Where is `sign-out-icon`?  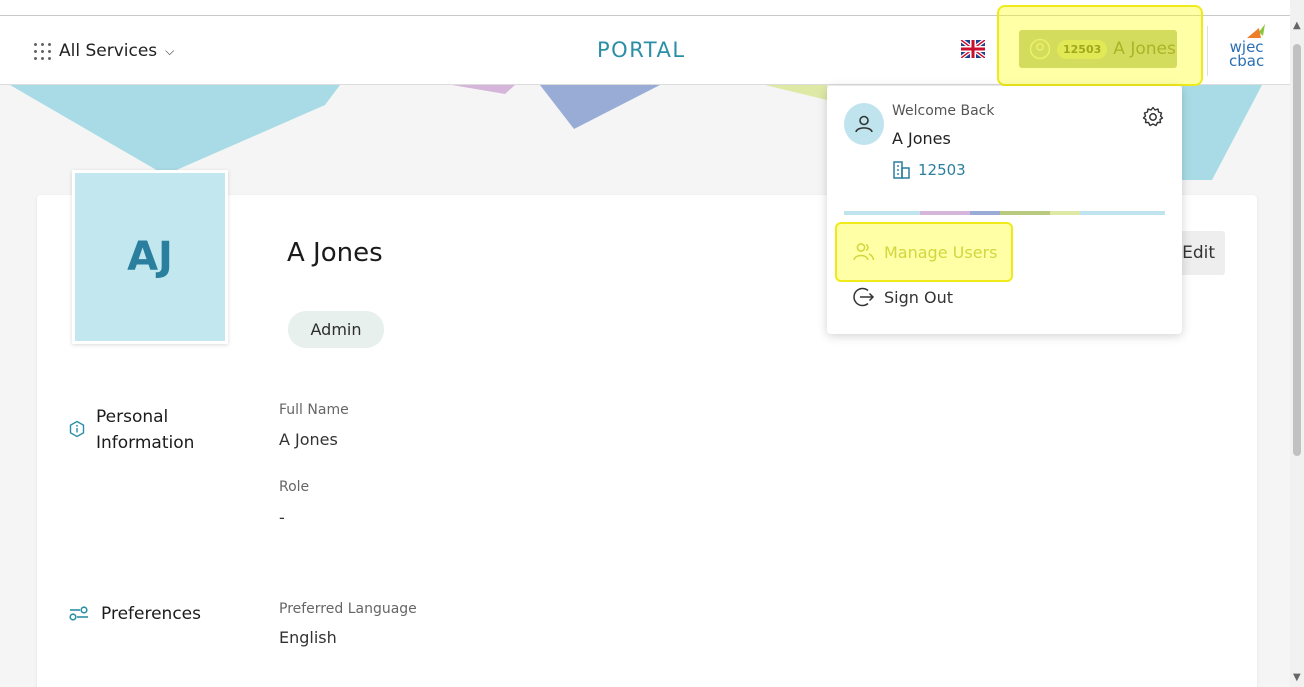 sign-out-icon is located at coordinates (864, 297).